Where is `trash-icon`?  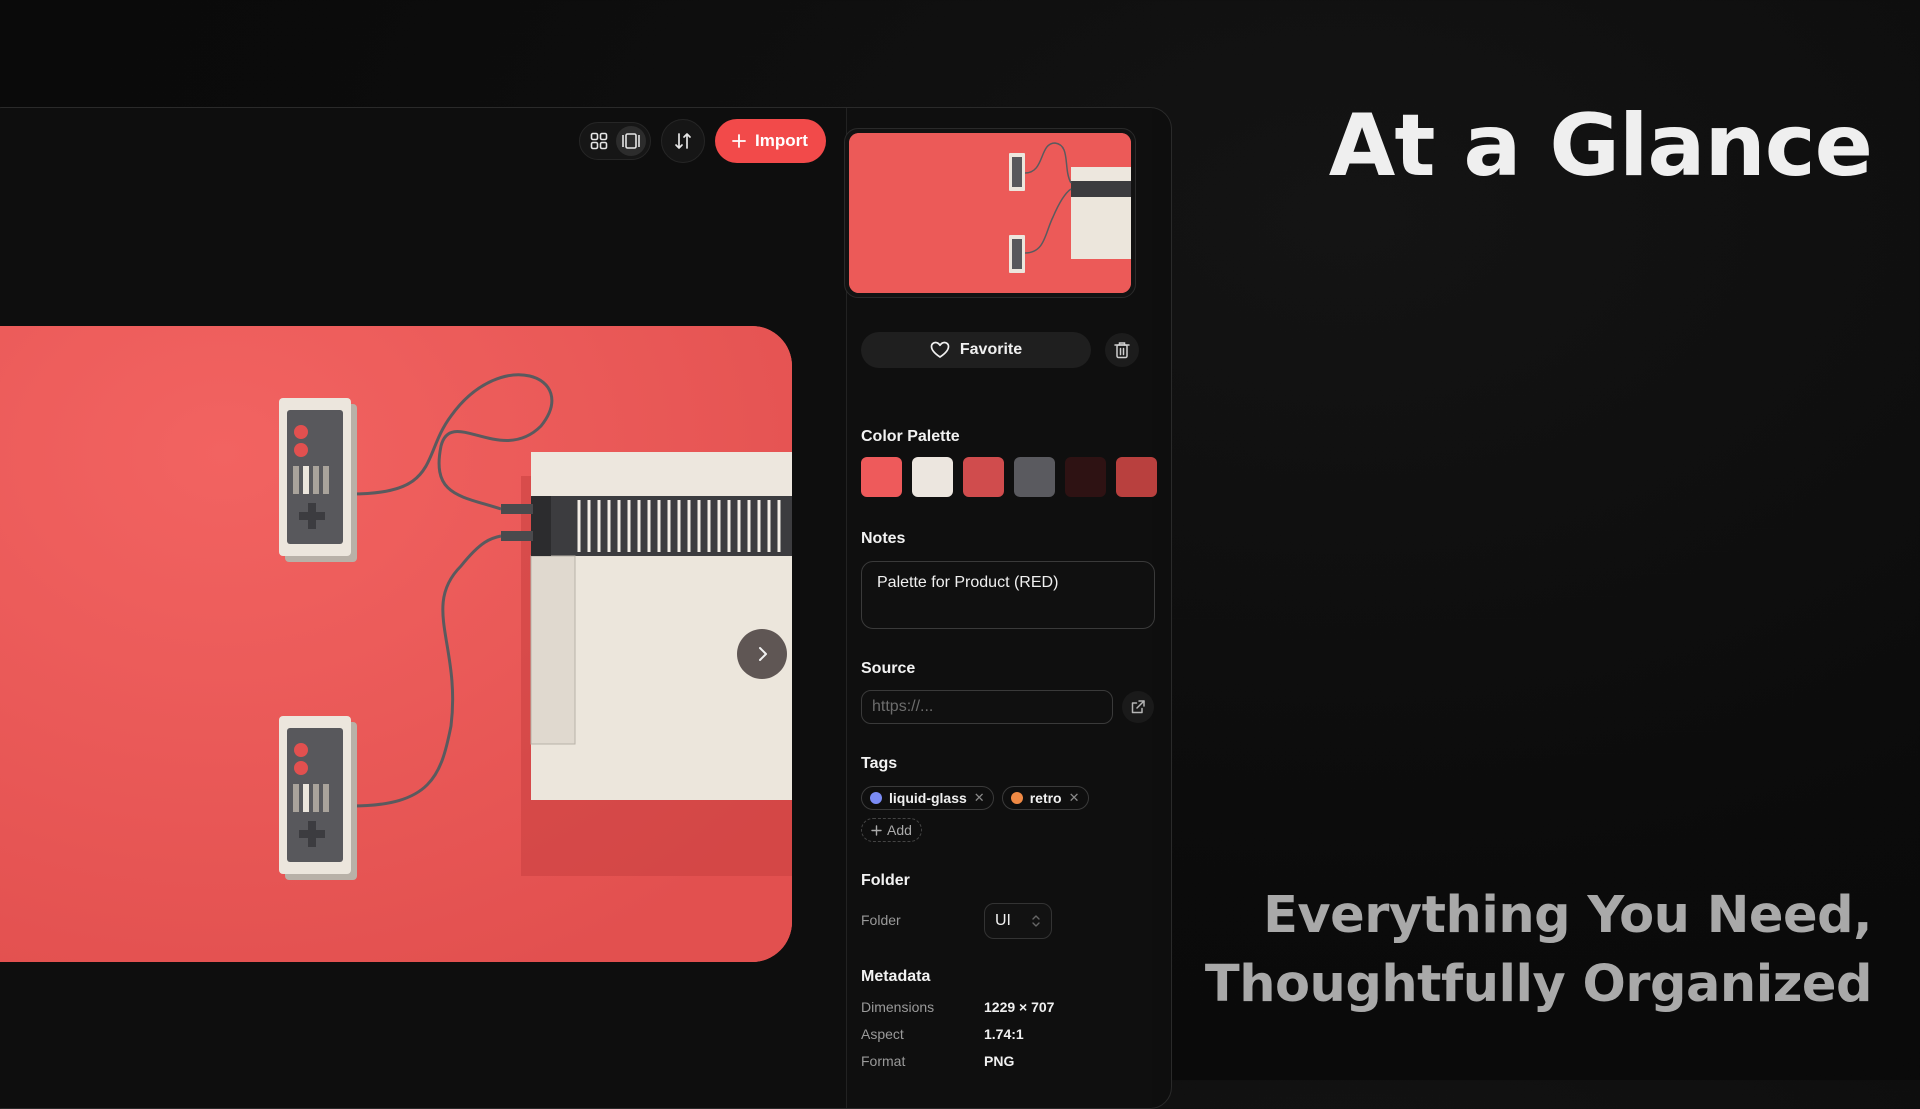
trash-icon is located at coordinates (1122, 350).